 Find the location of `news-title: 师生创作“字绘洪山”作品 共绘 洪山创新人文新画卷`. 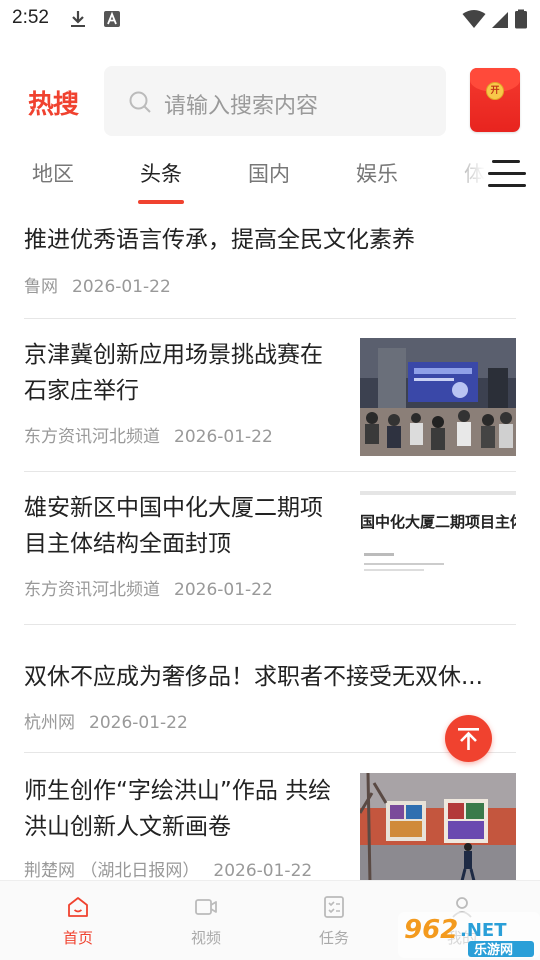

news-title: 师生创作“字绘洪山”作品 共绘 洪山创新人文新画卷 is located at coordinates (184, 809).